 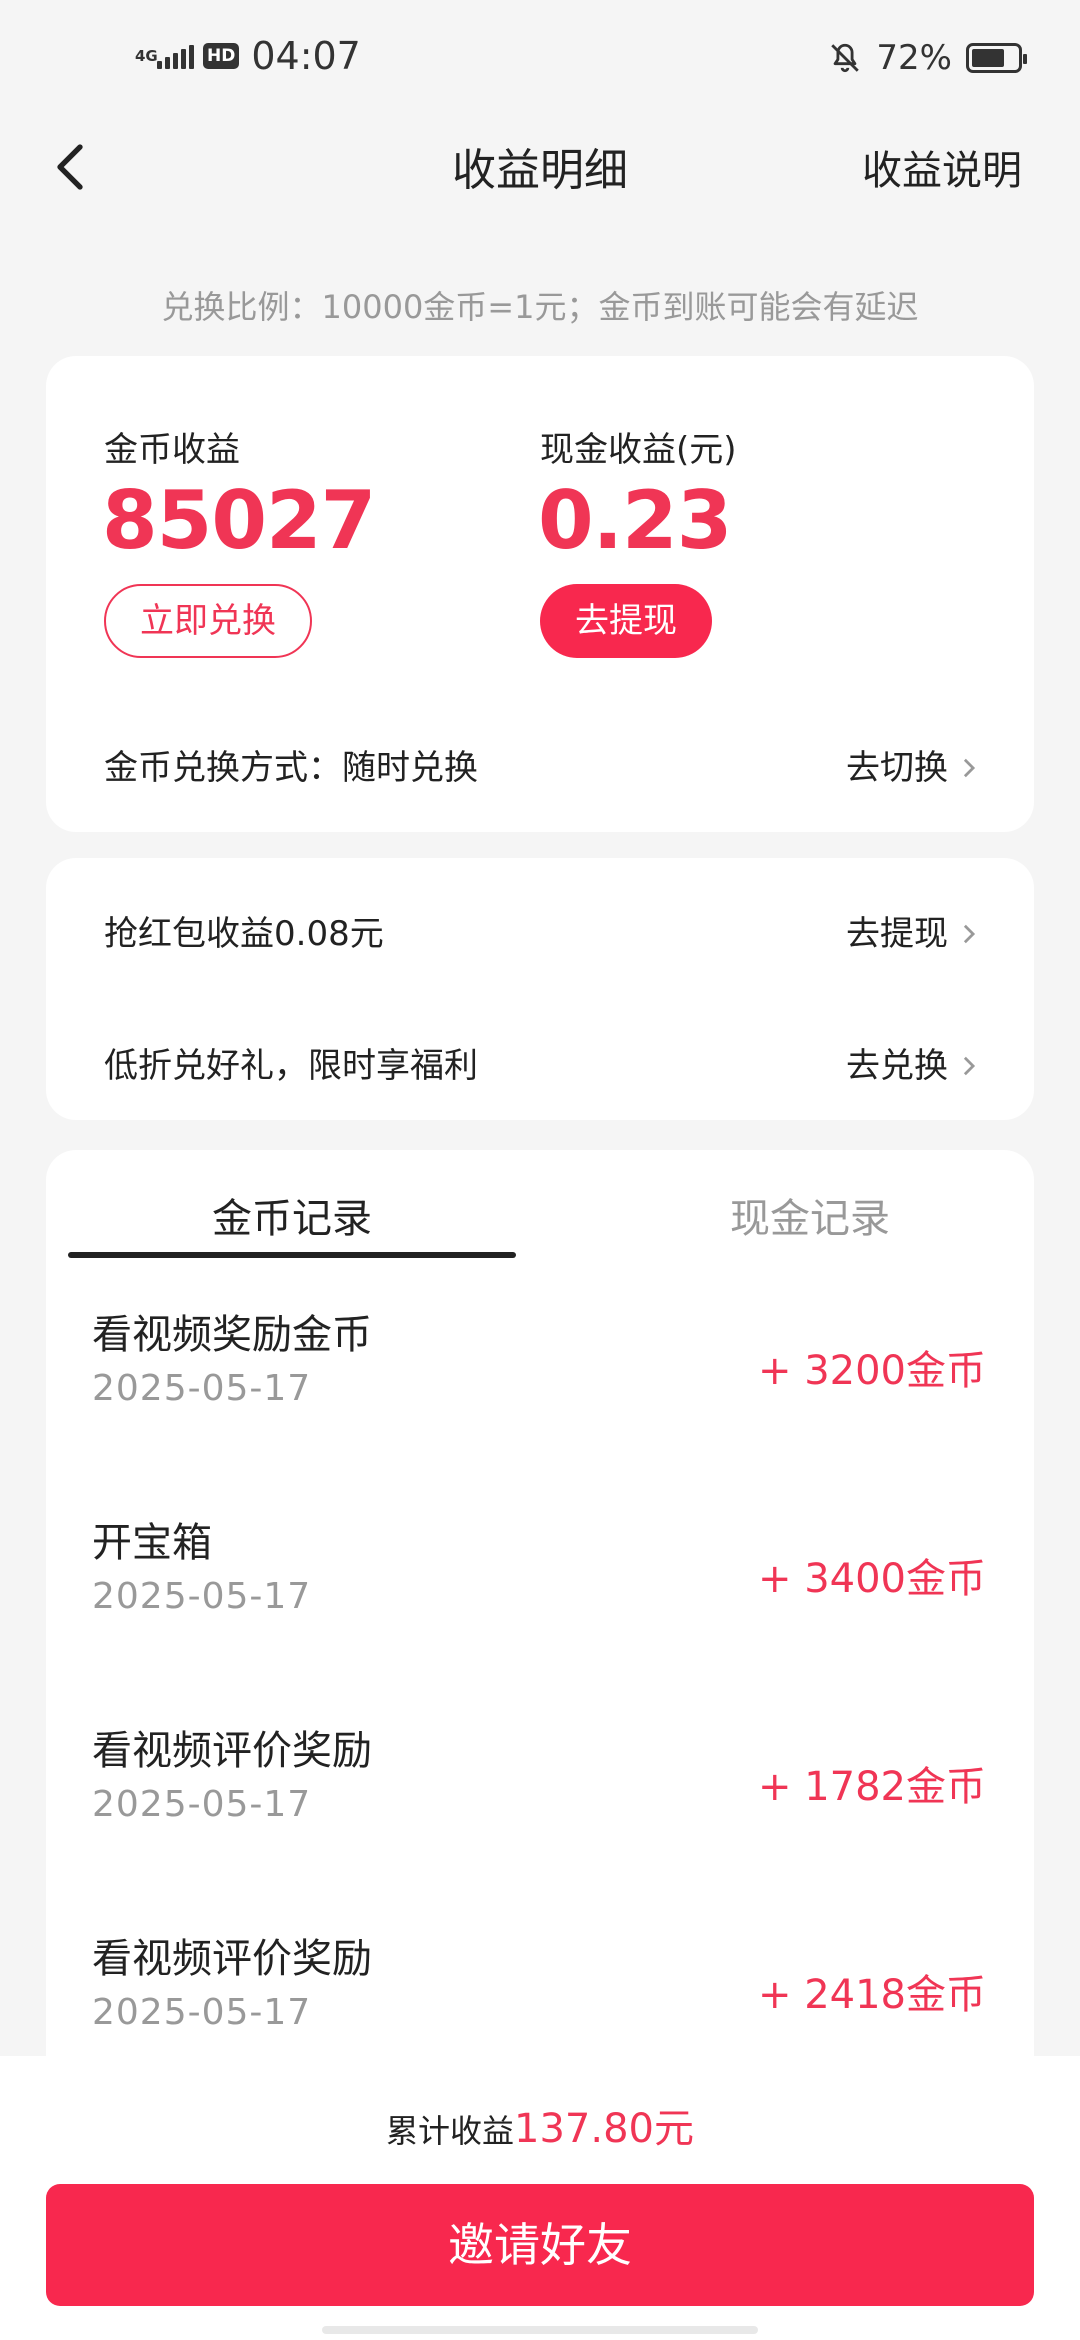 I want to click on network-type: 4G, so click(x=146, y=55).